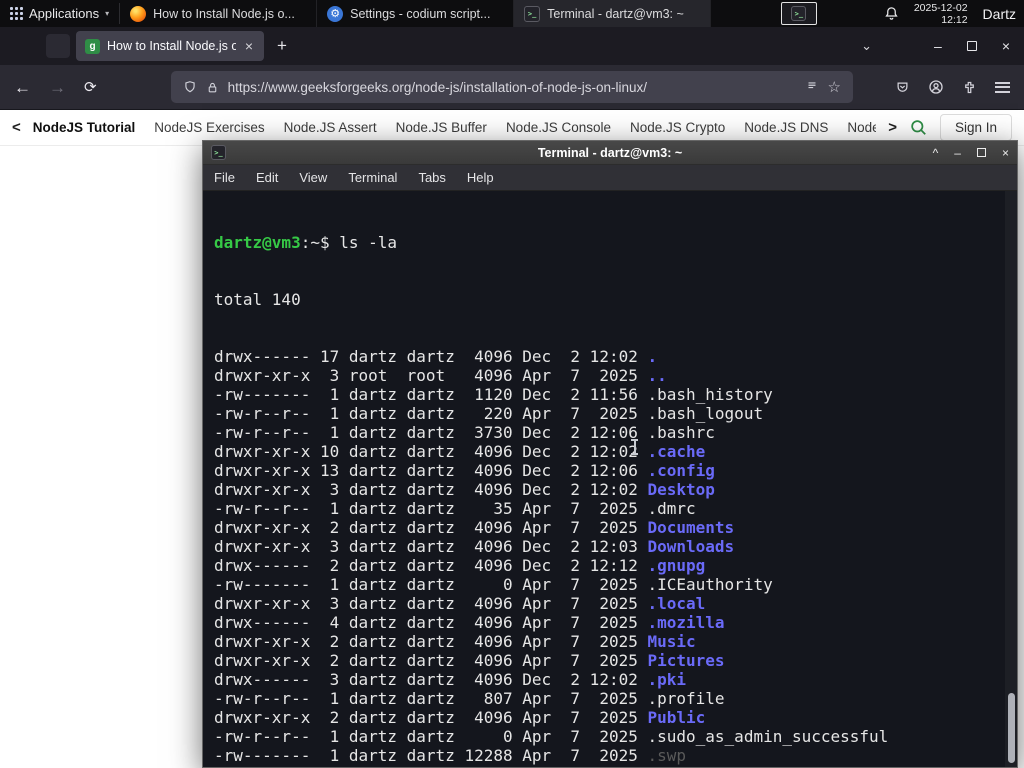 This screenshot has width=1024, height=768. I want to click on sign-in-button: Sign In, so click(975, 127).